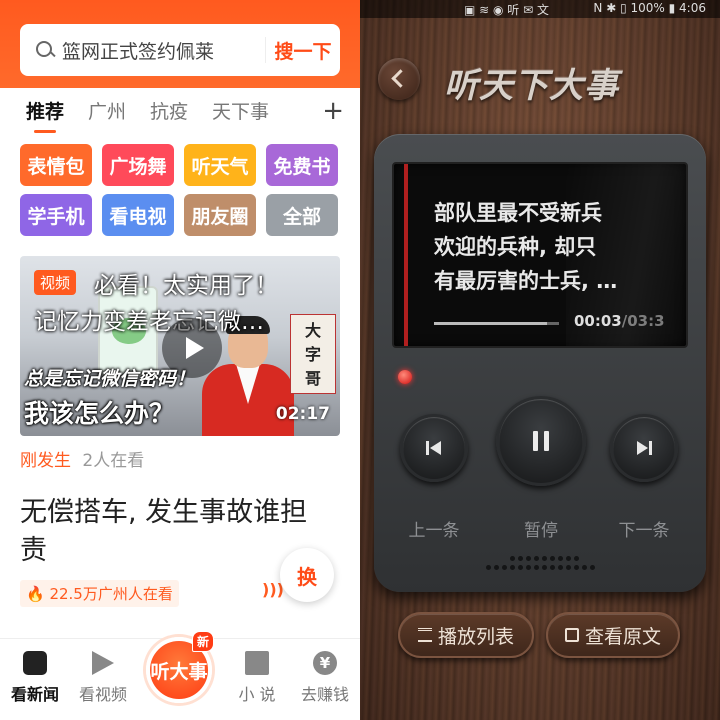 This screenshot has height=720, width=720. I want to click on chip-weather: 听天气, so click(220, 165).